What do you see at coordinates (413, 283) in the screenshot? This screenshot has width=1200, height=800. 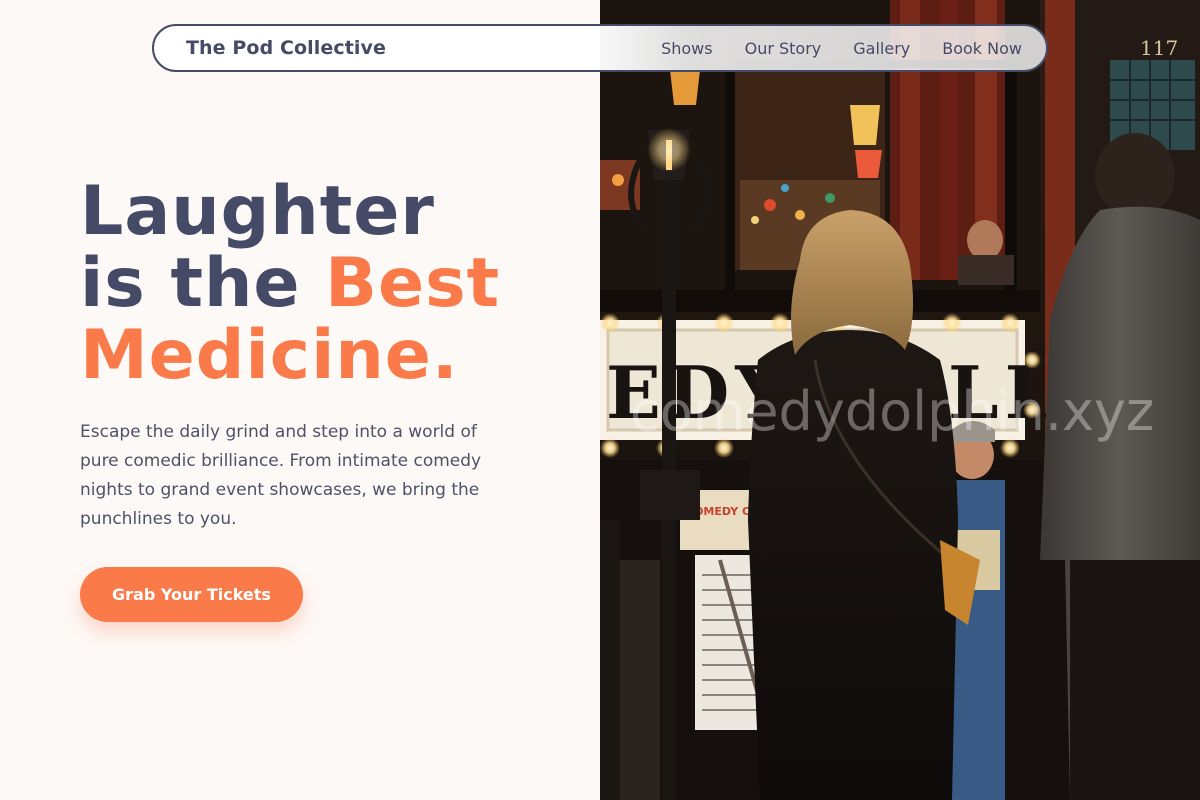 I see `headline-accent-best: Best` at bounding box center [413, 283].